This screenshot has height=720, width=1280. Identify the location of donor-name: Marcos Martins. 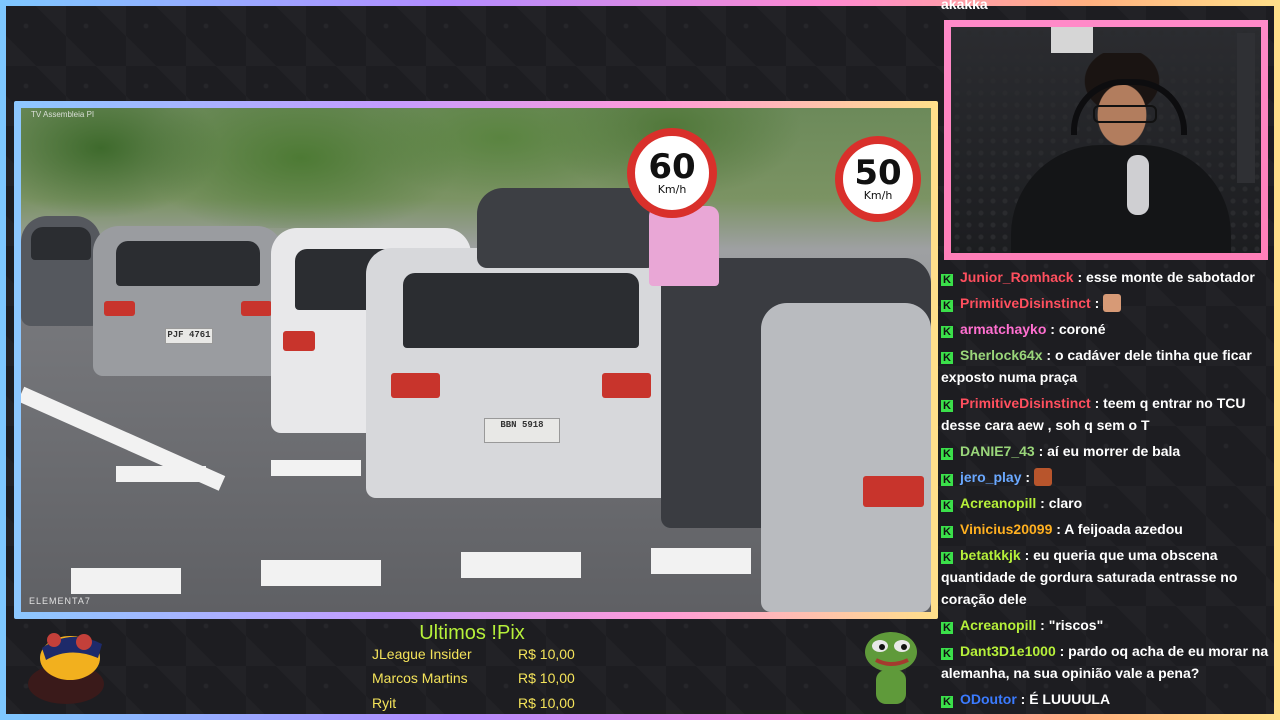
(420, 678).